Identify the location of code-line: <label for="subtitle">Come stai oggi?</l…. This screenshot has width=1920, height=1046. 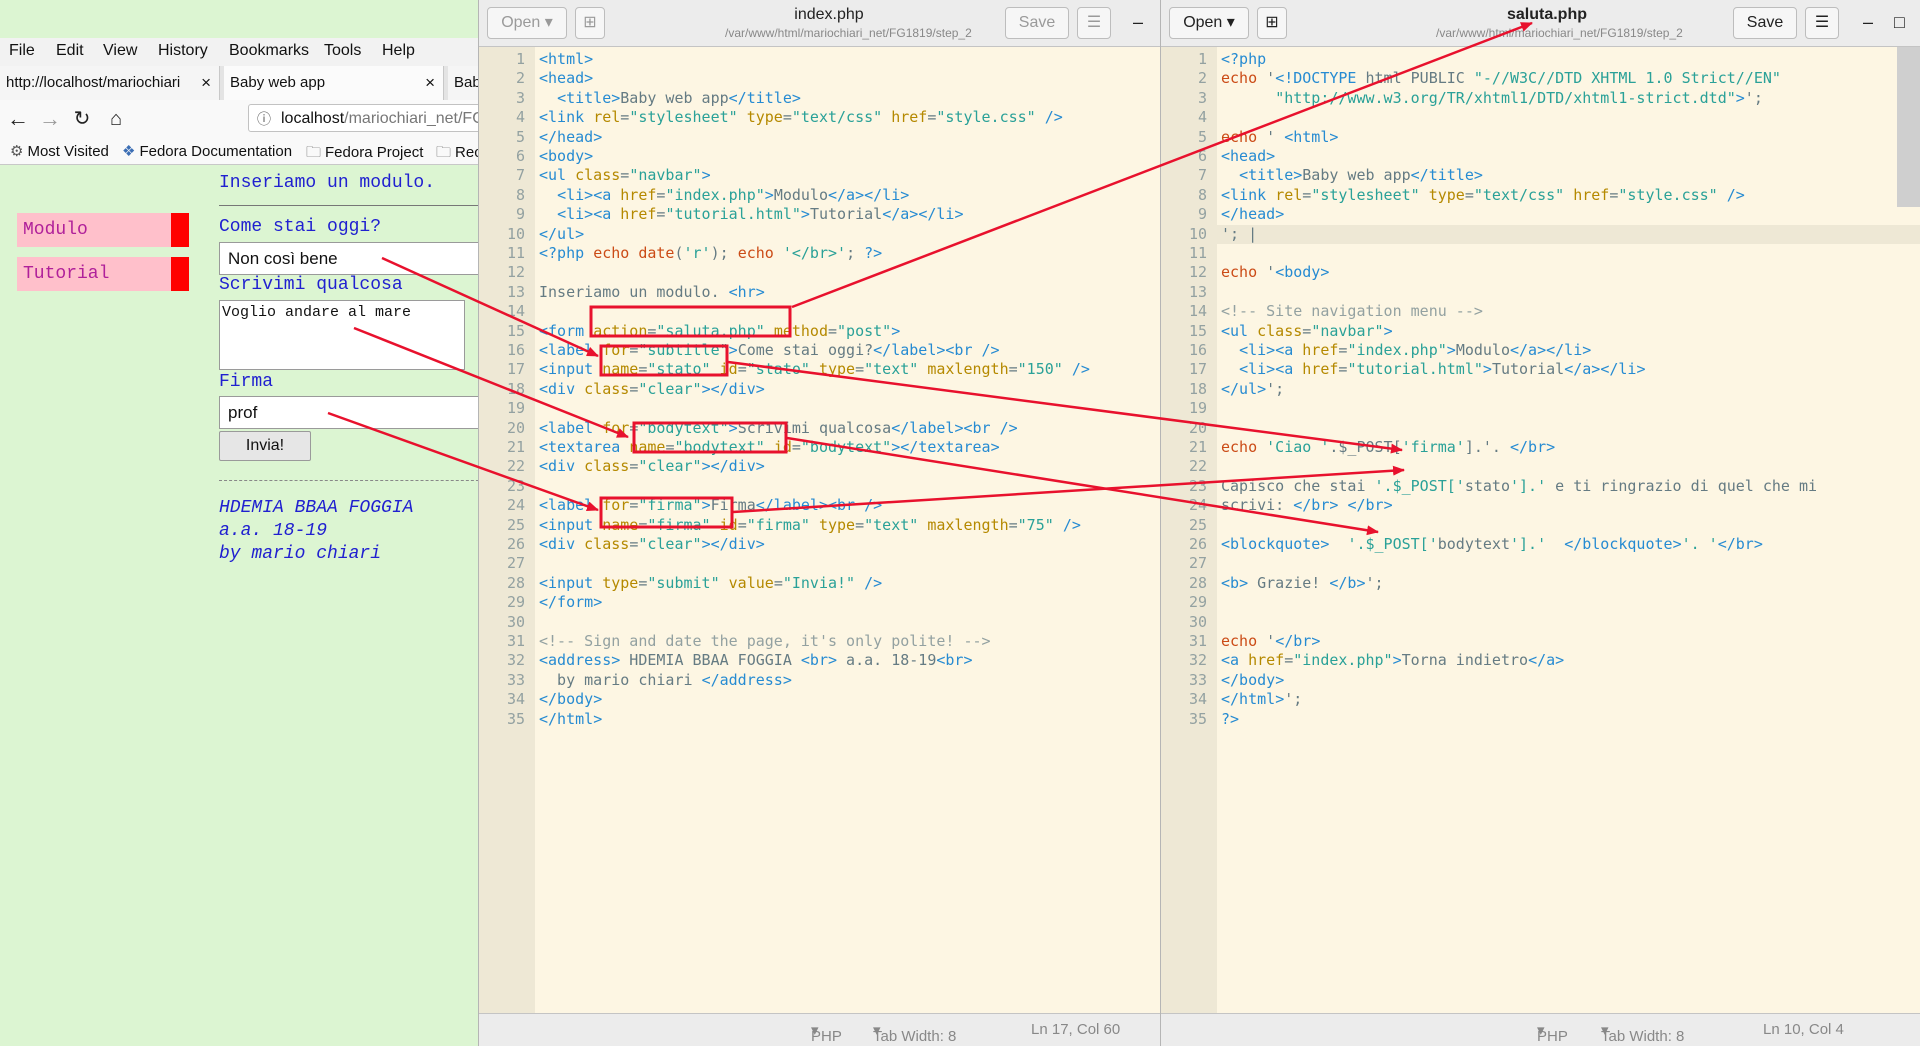
(769, 350).